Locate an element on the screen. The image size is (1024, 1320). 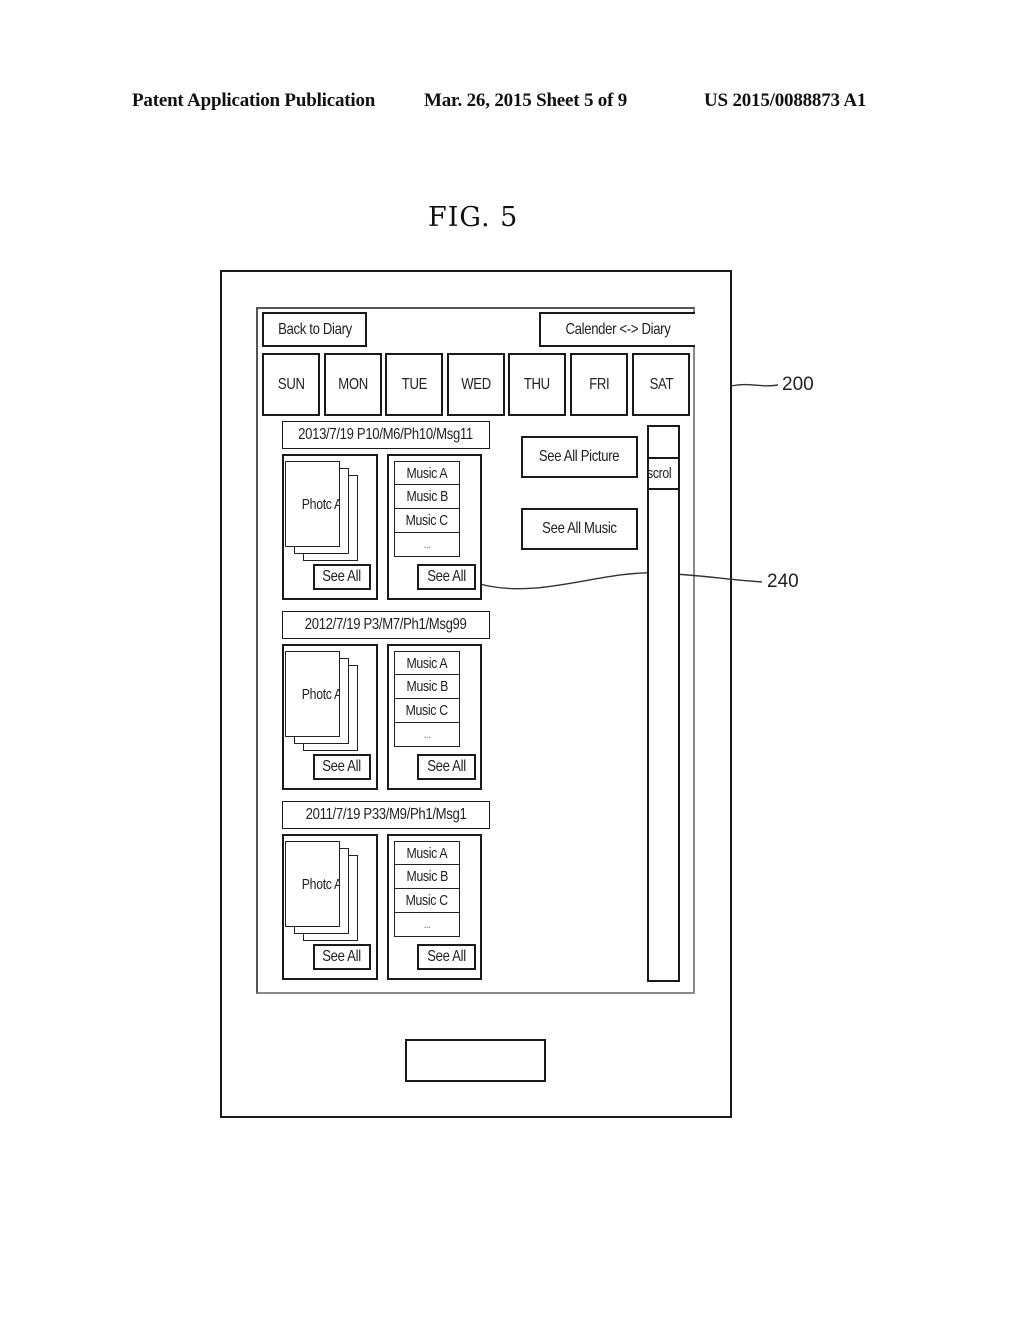
calendar-diary-toggle-button: Calender <-> Diary is located at coordinates (617, 329).